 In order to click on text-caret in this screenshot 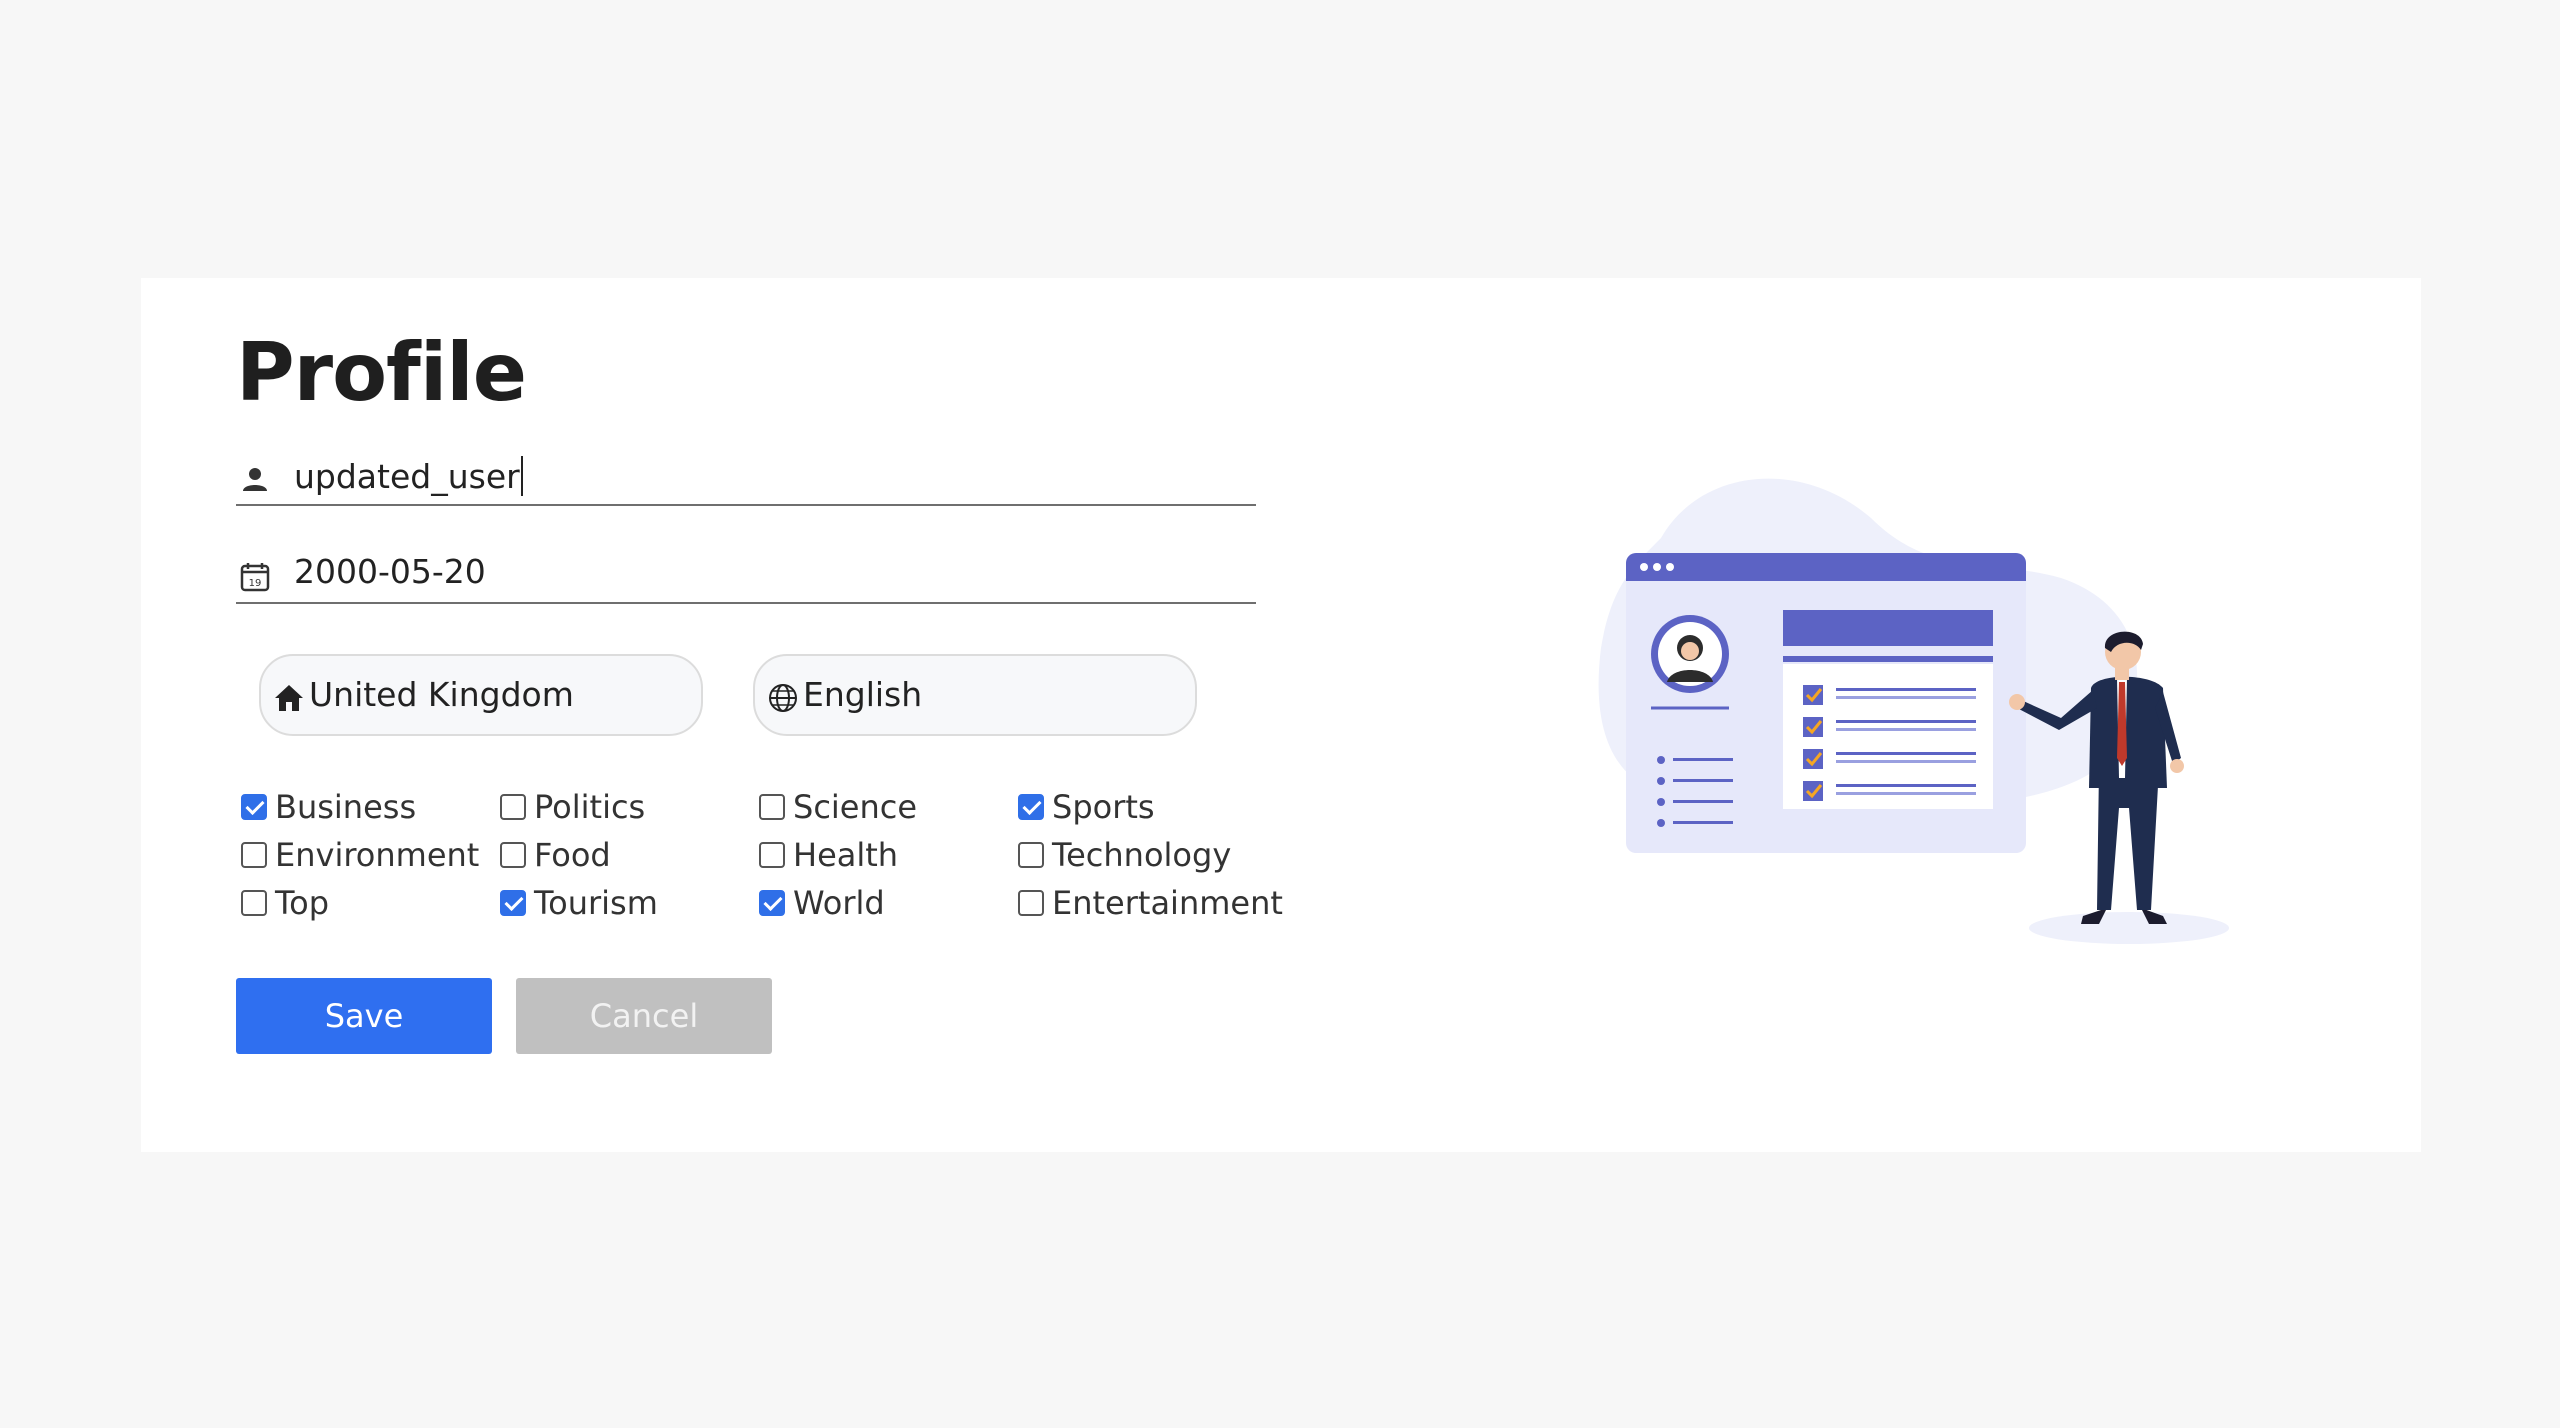, I will do `click(521, 476)`.